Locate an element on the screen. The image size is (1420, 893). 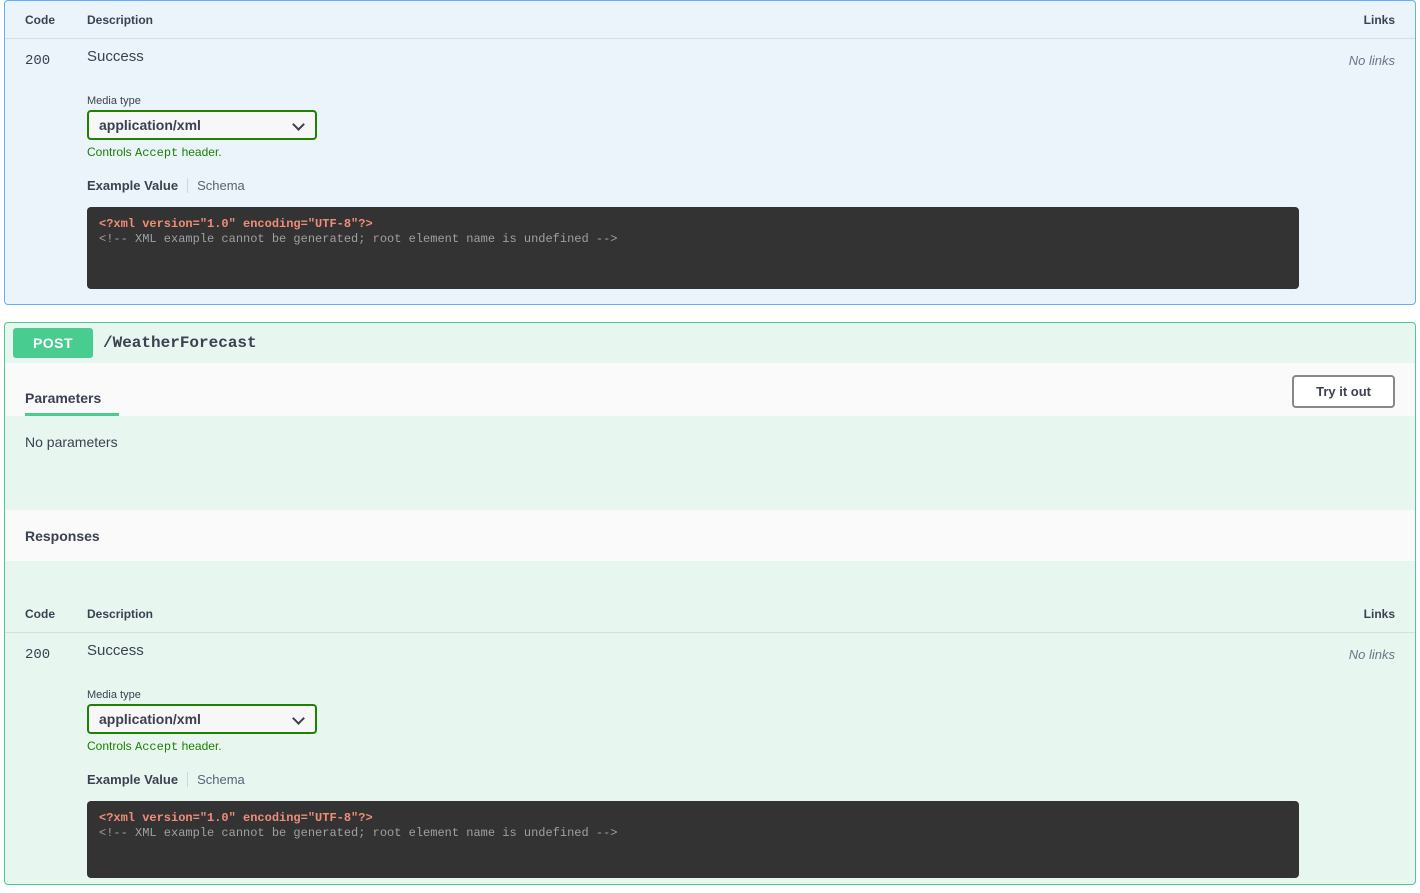
opblock-summary: POST /WeatherForecast is located at coordinates (710, 343).